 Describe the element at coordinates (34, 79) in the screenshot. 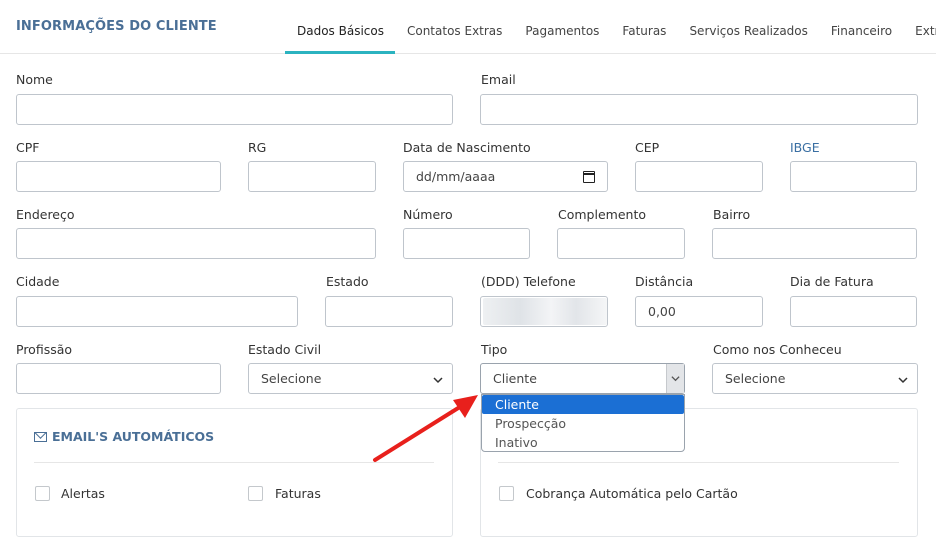

I see `nome-label: Nome` at that location.